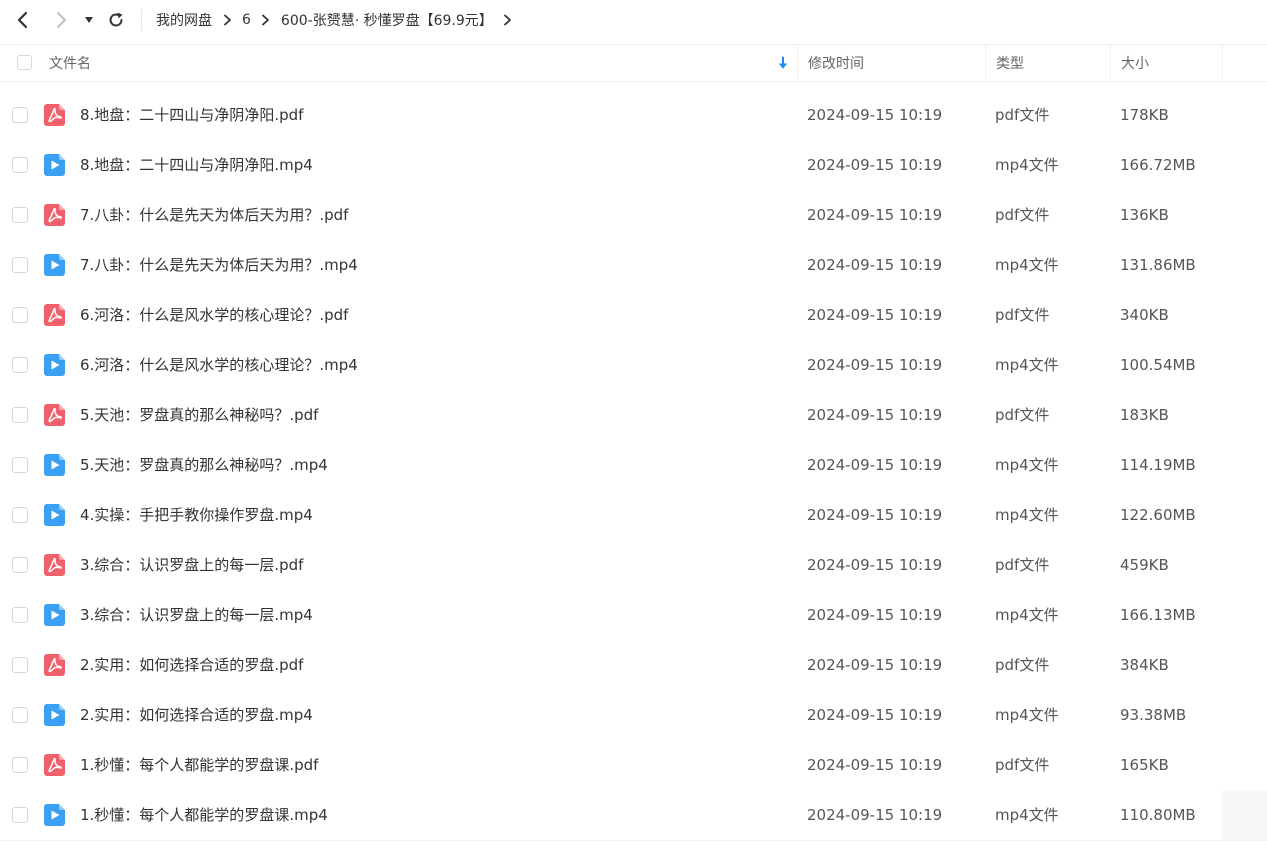  I want to click on file-name: 8.地盘：二十四山与净阴净阳.pdf, so click(430, 115).